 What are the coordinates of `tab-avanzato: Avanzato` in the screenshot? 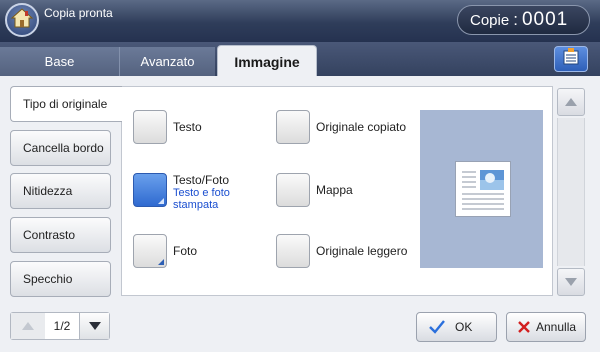 It's located at (167, 61).